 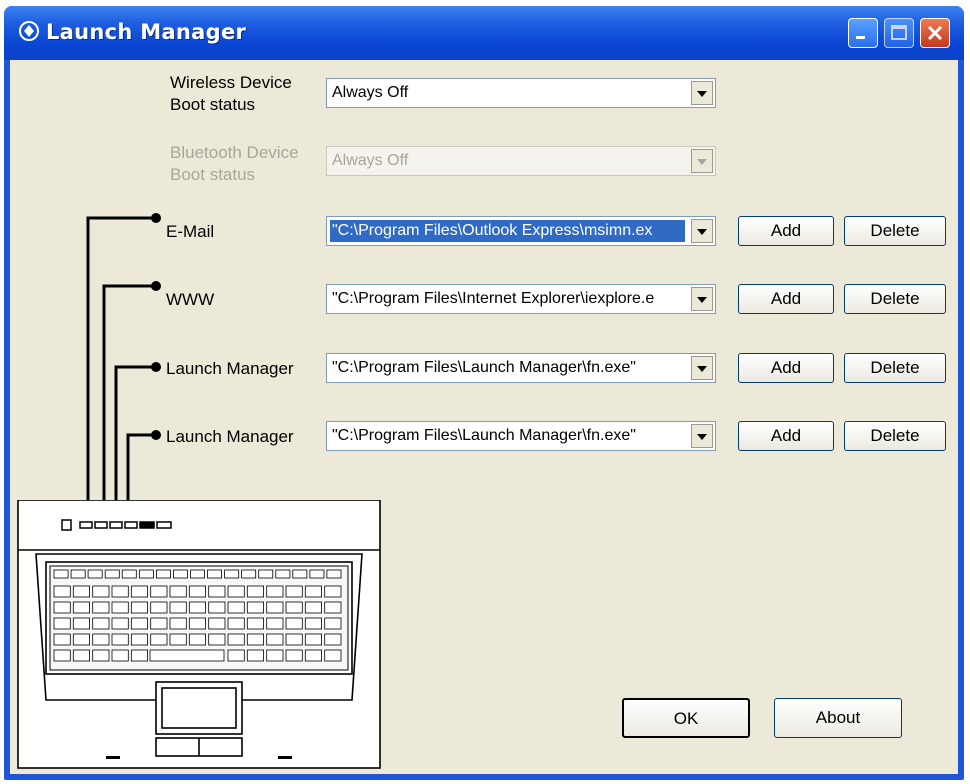 What do you see at coordinates (370, 92) in the screenshot?
I see `wireless-boot-value: Always Off` at bounding box center [370, 92].